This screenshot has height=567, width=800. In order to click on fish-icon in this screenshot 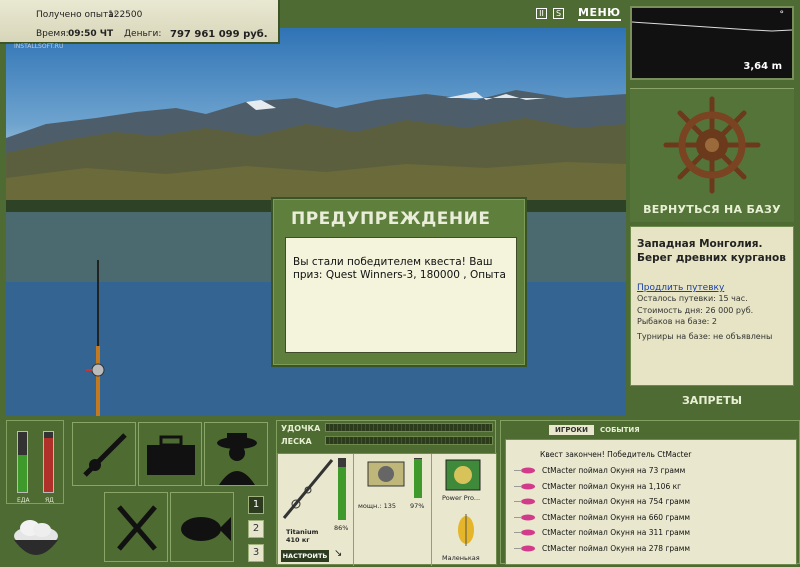, I will do `click(206, 529)`.